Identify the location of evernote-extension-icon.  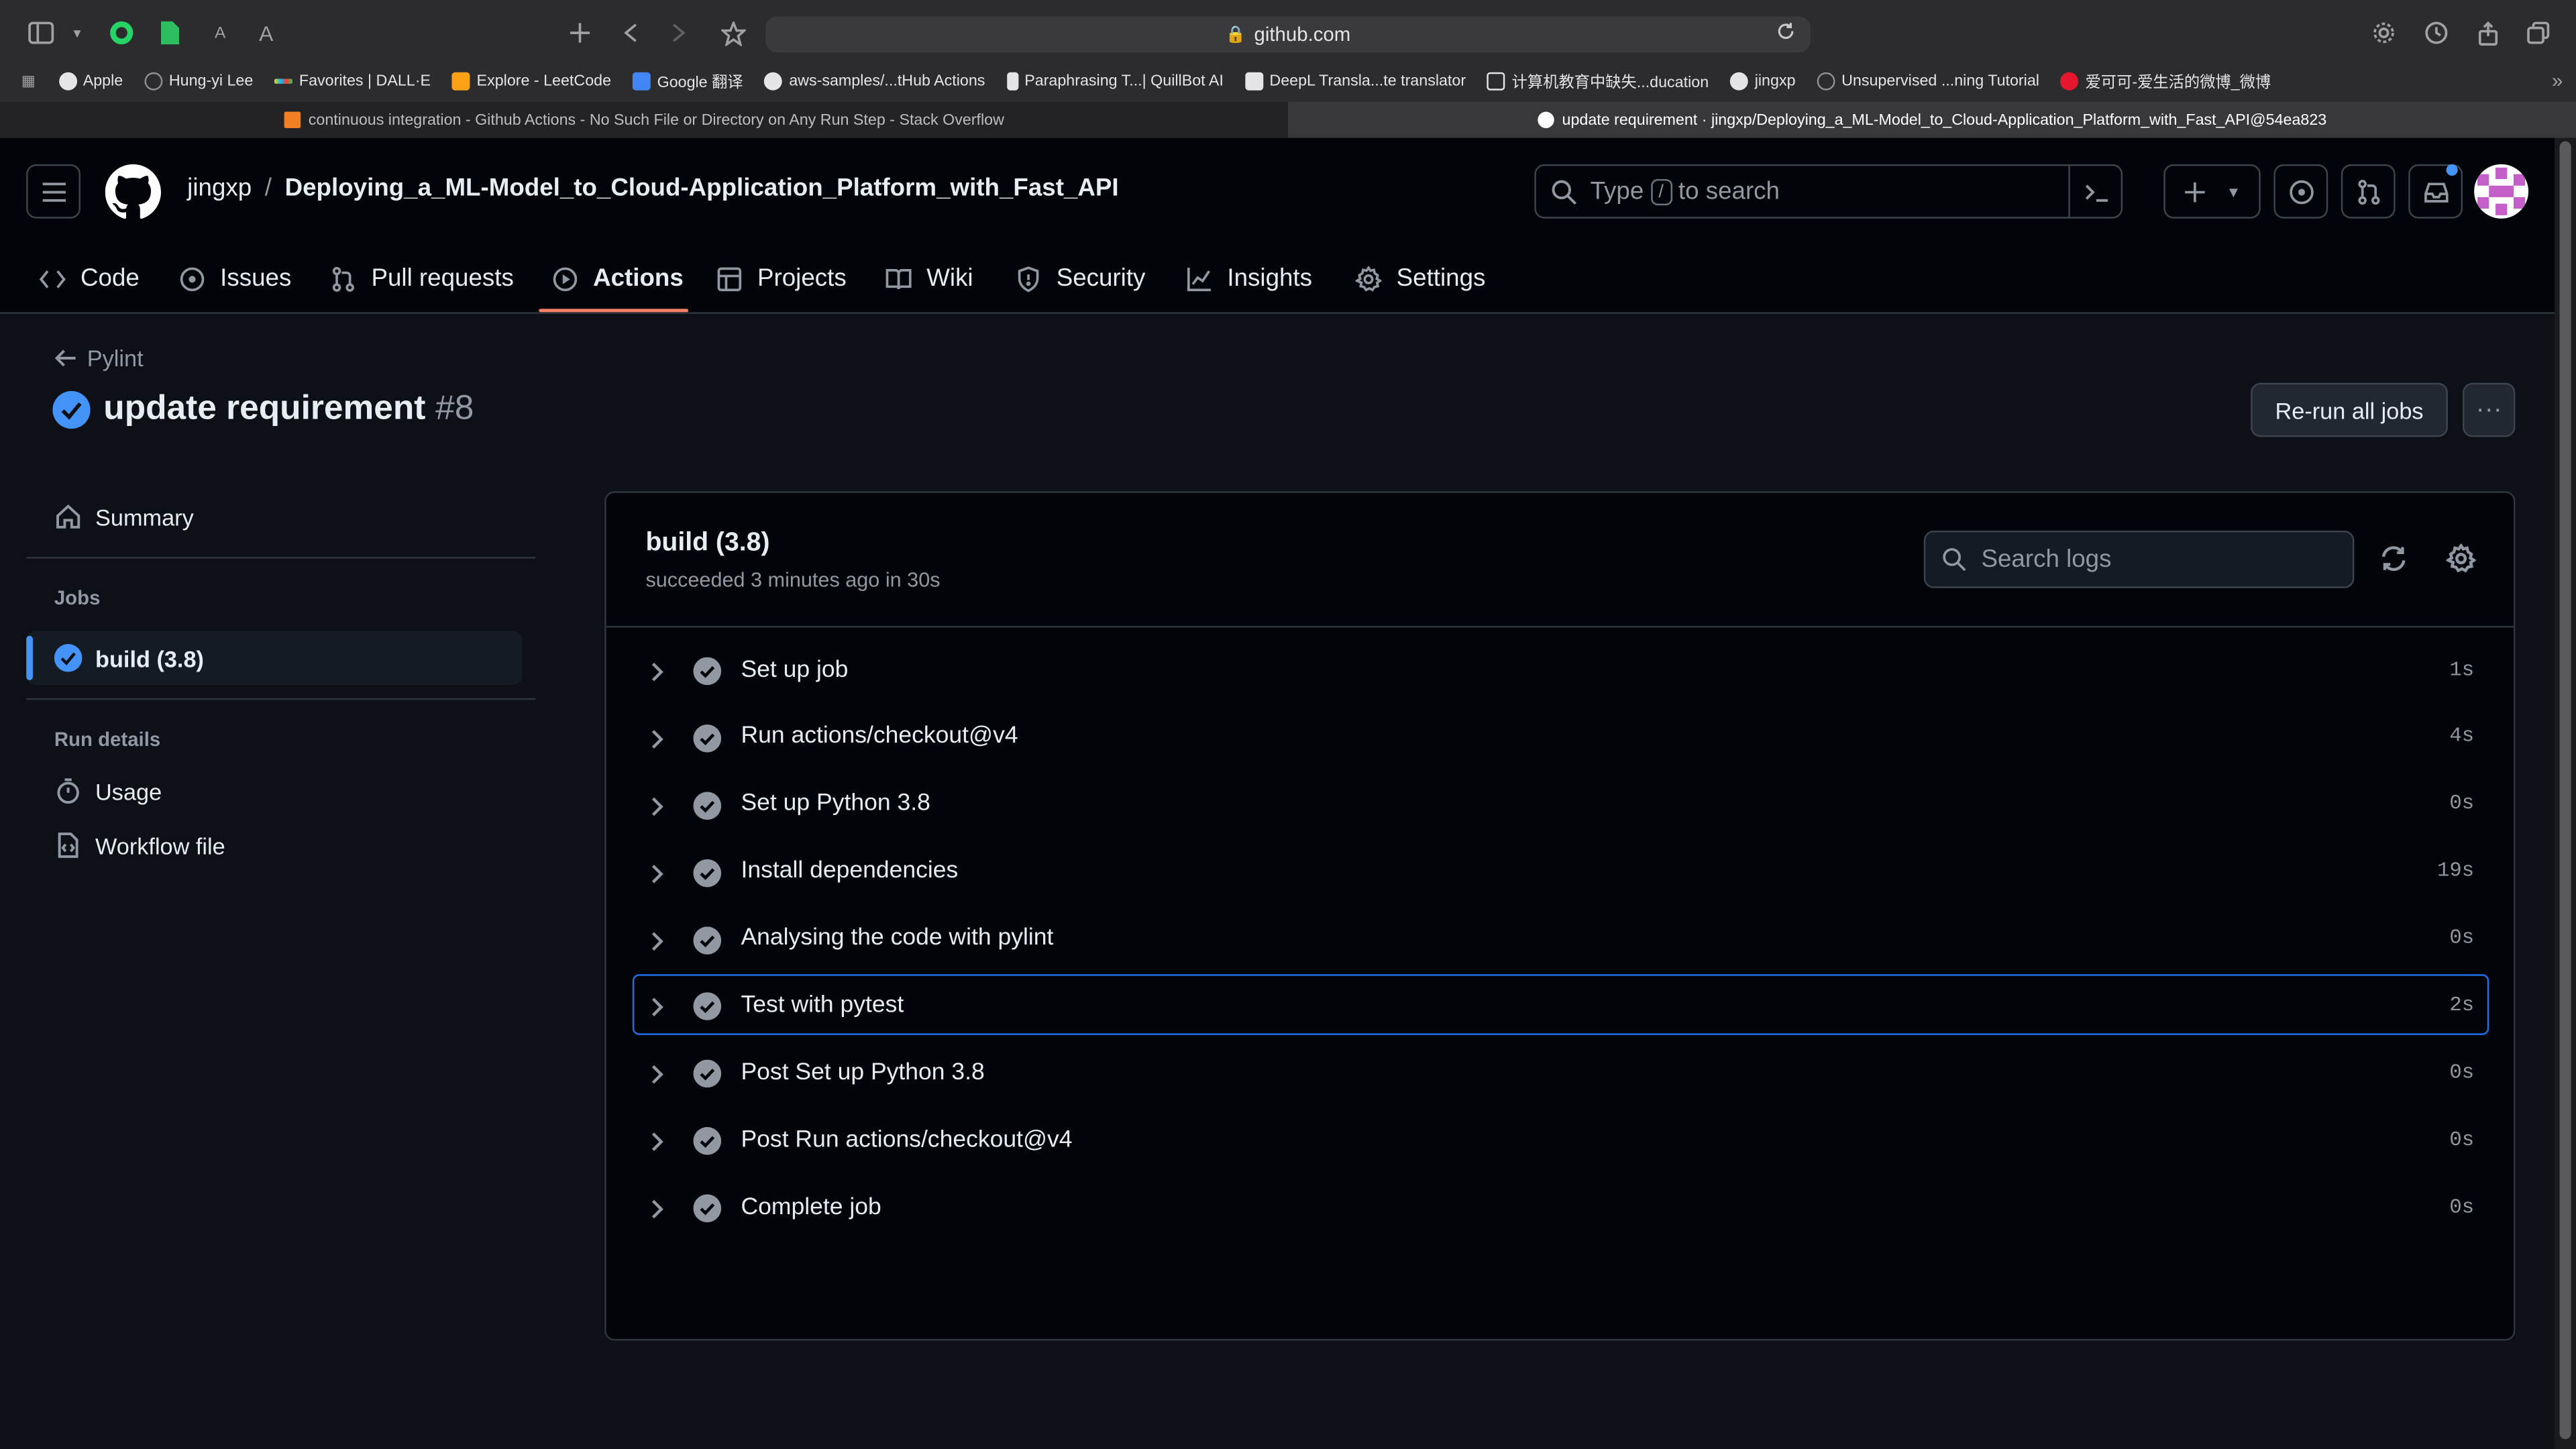
(169, 32).